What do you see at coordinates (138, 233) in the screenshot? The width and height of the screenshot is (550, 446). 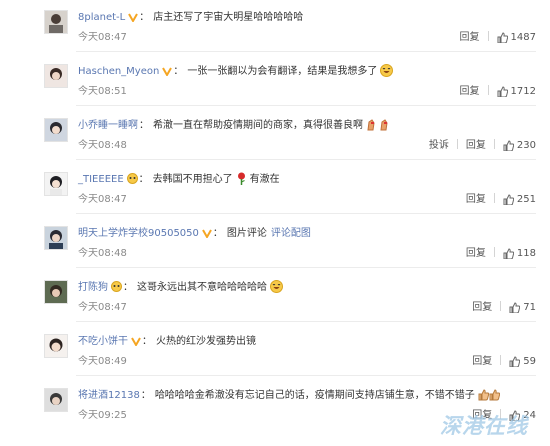 I see `username: 明天上学炸学校90505050` at bounding box center [138, 233].